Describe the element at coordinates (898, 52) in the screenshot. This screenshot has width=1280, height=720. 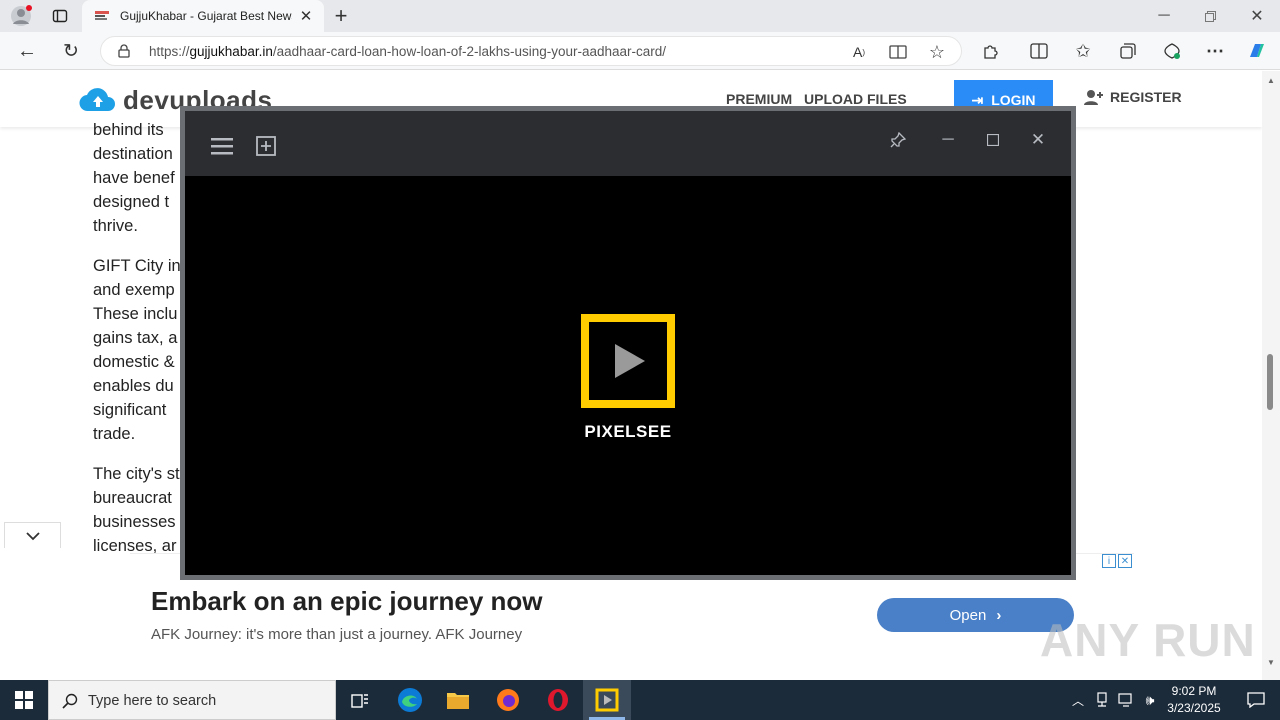
I see `immersive-reader-icon` at that location.